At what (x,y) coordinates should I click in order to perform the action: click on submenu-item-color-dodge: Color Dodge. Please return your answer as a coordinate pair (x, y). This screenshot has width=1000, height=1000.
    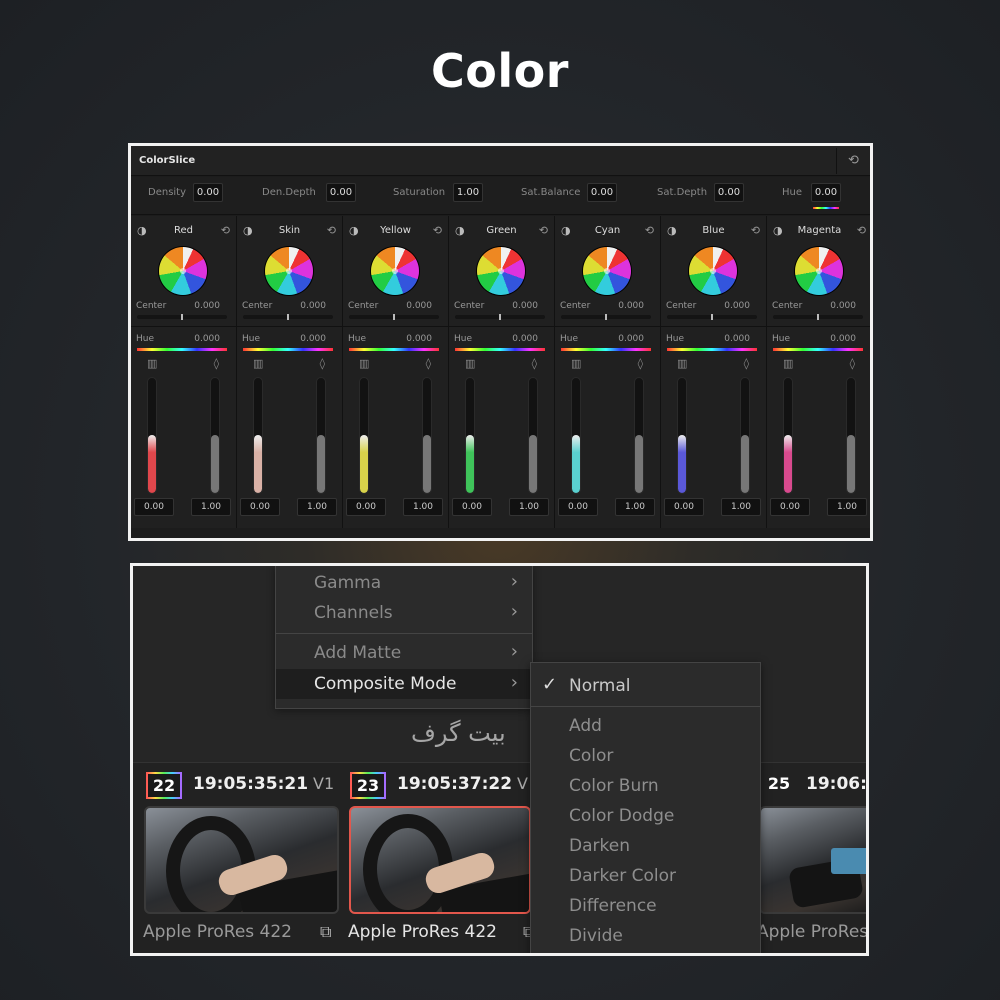
    Looking at the image, I should click on (645, 816).